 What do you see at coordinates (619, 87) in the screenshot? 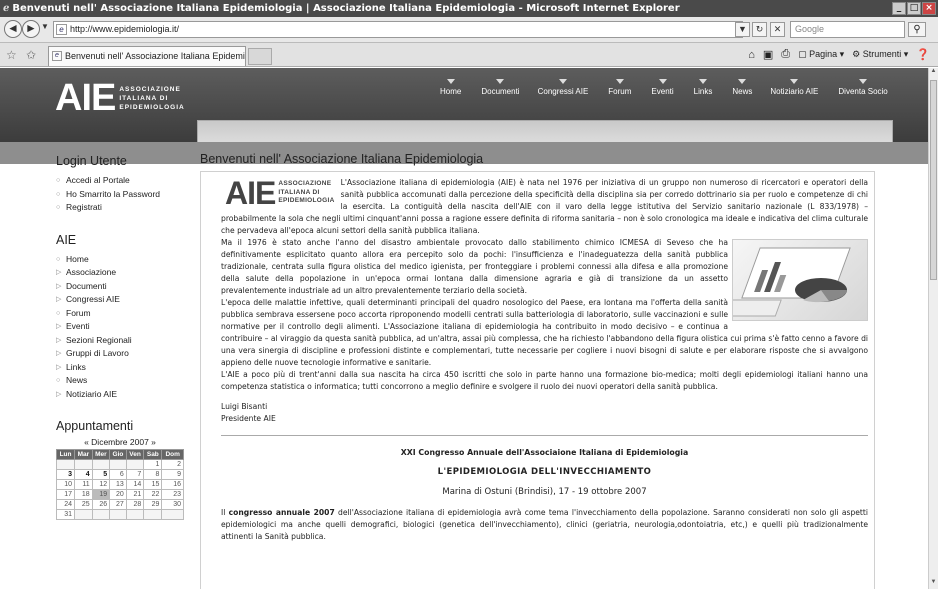
I see `nav-forum: Forum` at bounding box center [619, 87].